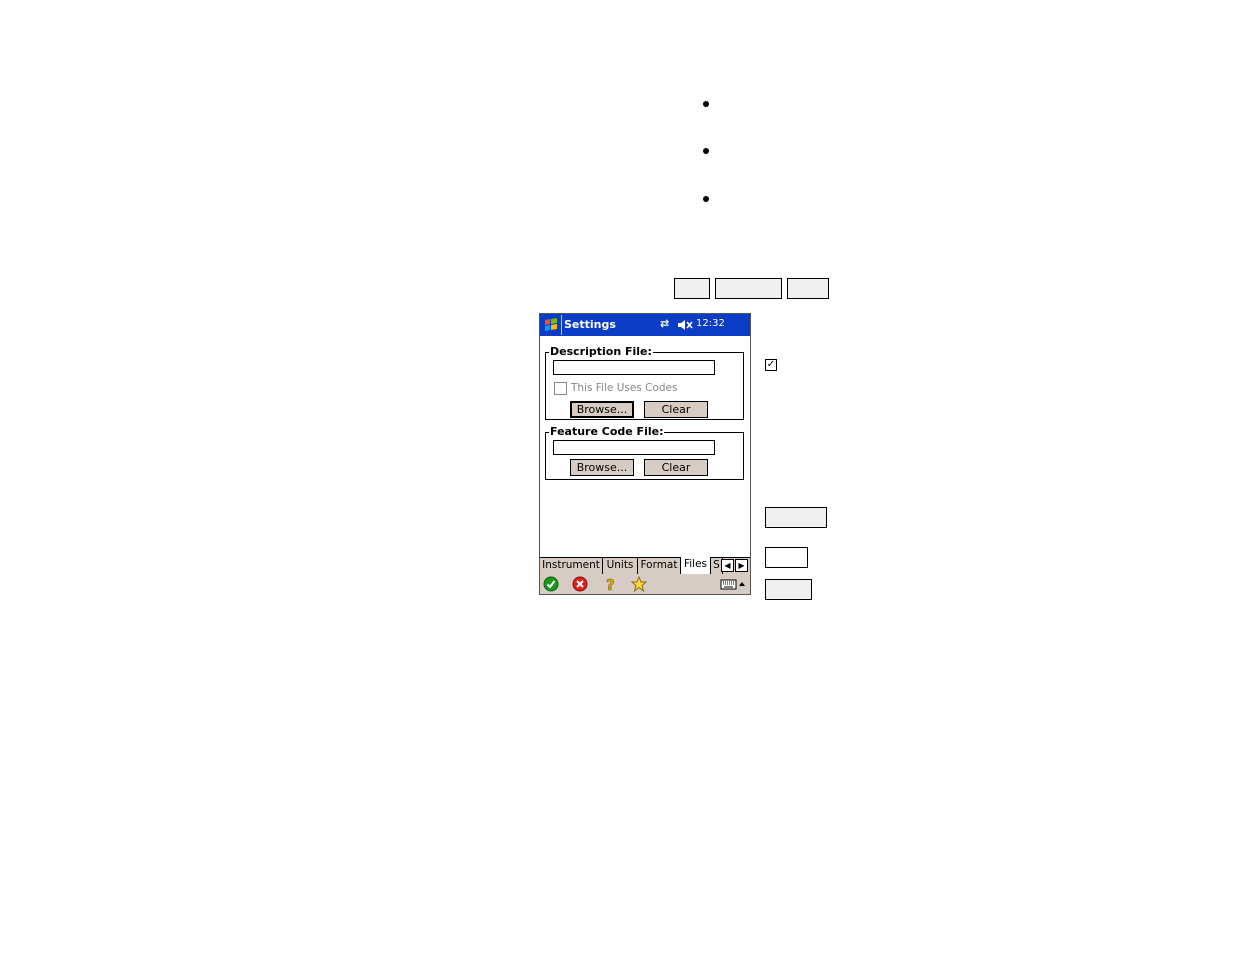 This screenshot has height=954, width=1235. What do you see at coordinates (685, 325) in the screenshot?
I see `speaker-muted-icon` at bounding box center [685, 325].